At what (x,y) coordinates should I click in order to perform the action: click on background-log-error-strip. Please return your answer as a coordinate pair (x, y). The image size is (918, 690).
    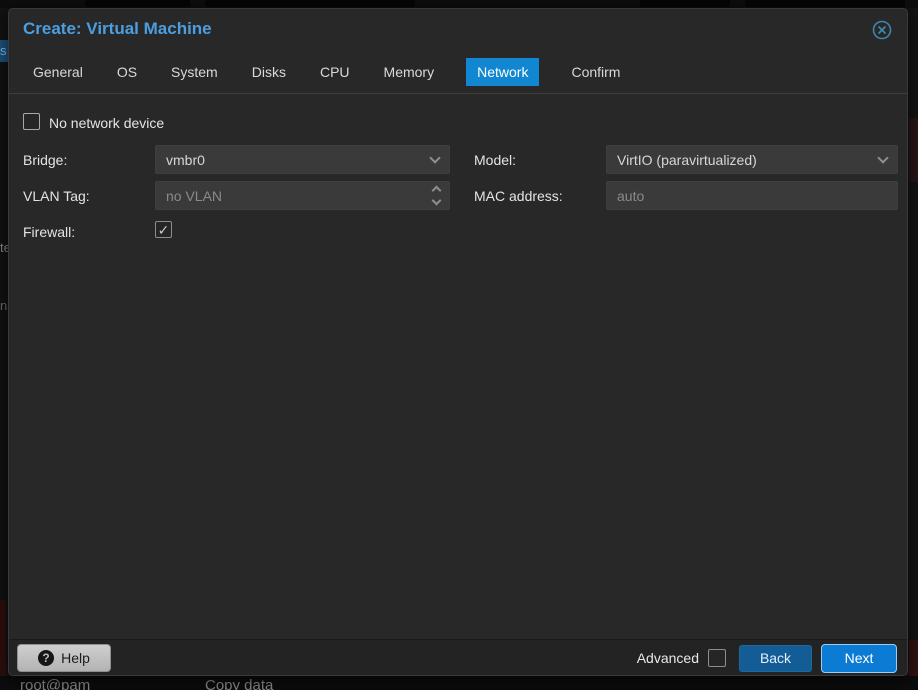
    Looking at the image, I should click on (3, 638).